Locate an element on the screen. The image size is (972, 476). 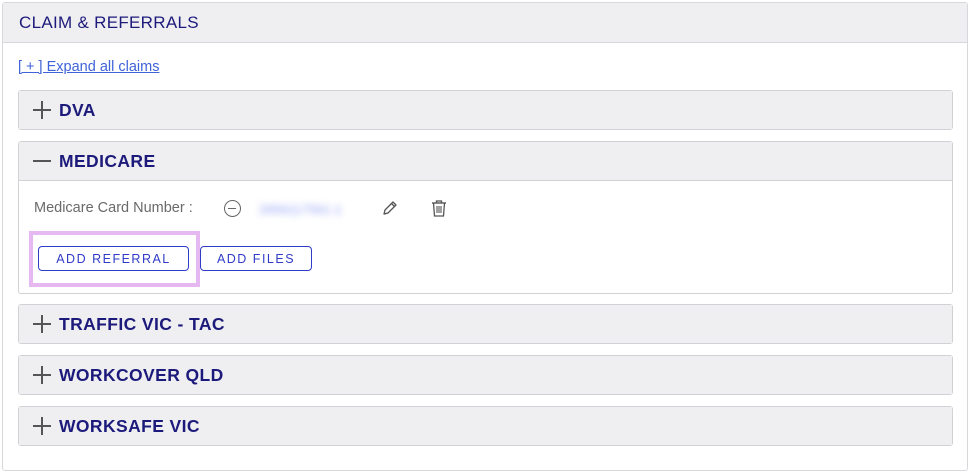
claim-title: TRAFFIC VIC - TAC is located at coordinates (142, 324).